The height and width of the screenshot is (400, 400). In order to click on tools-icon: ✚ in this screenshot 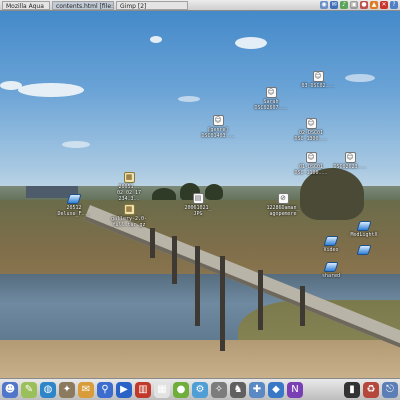, I will do `click(257, 389)`.